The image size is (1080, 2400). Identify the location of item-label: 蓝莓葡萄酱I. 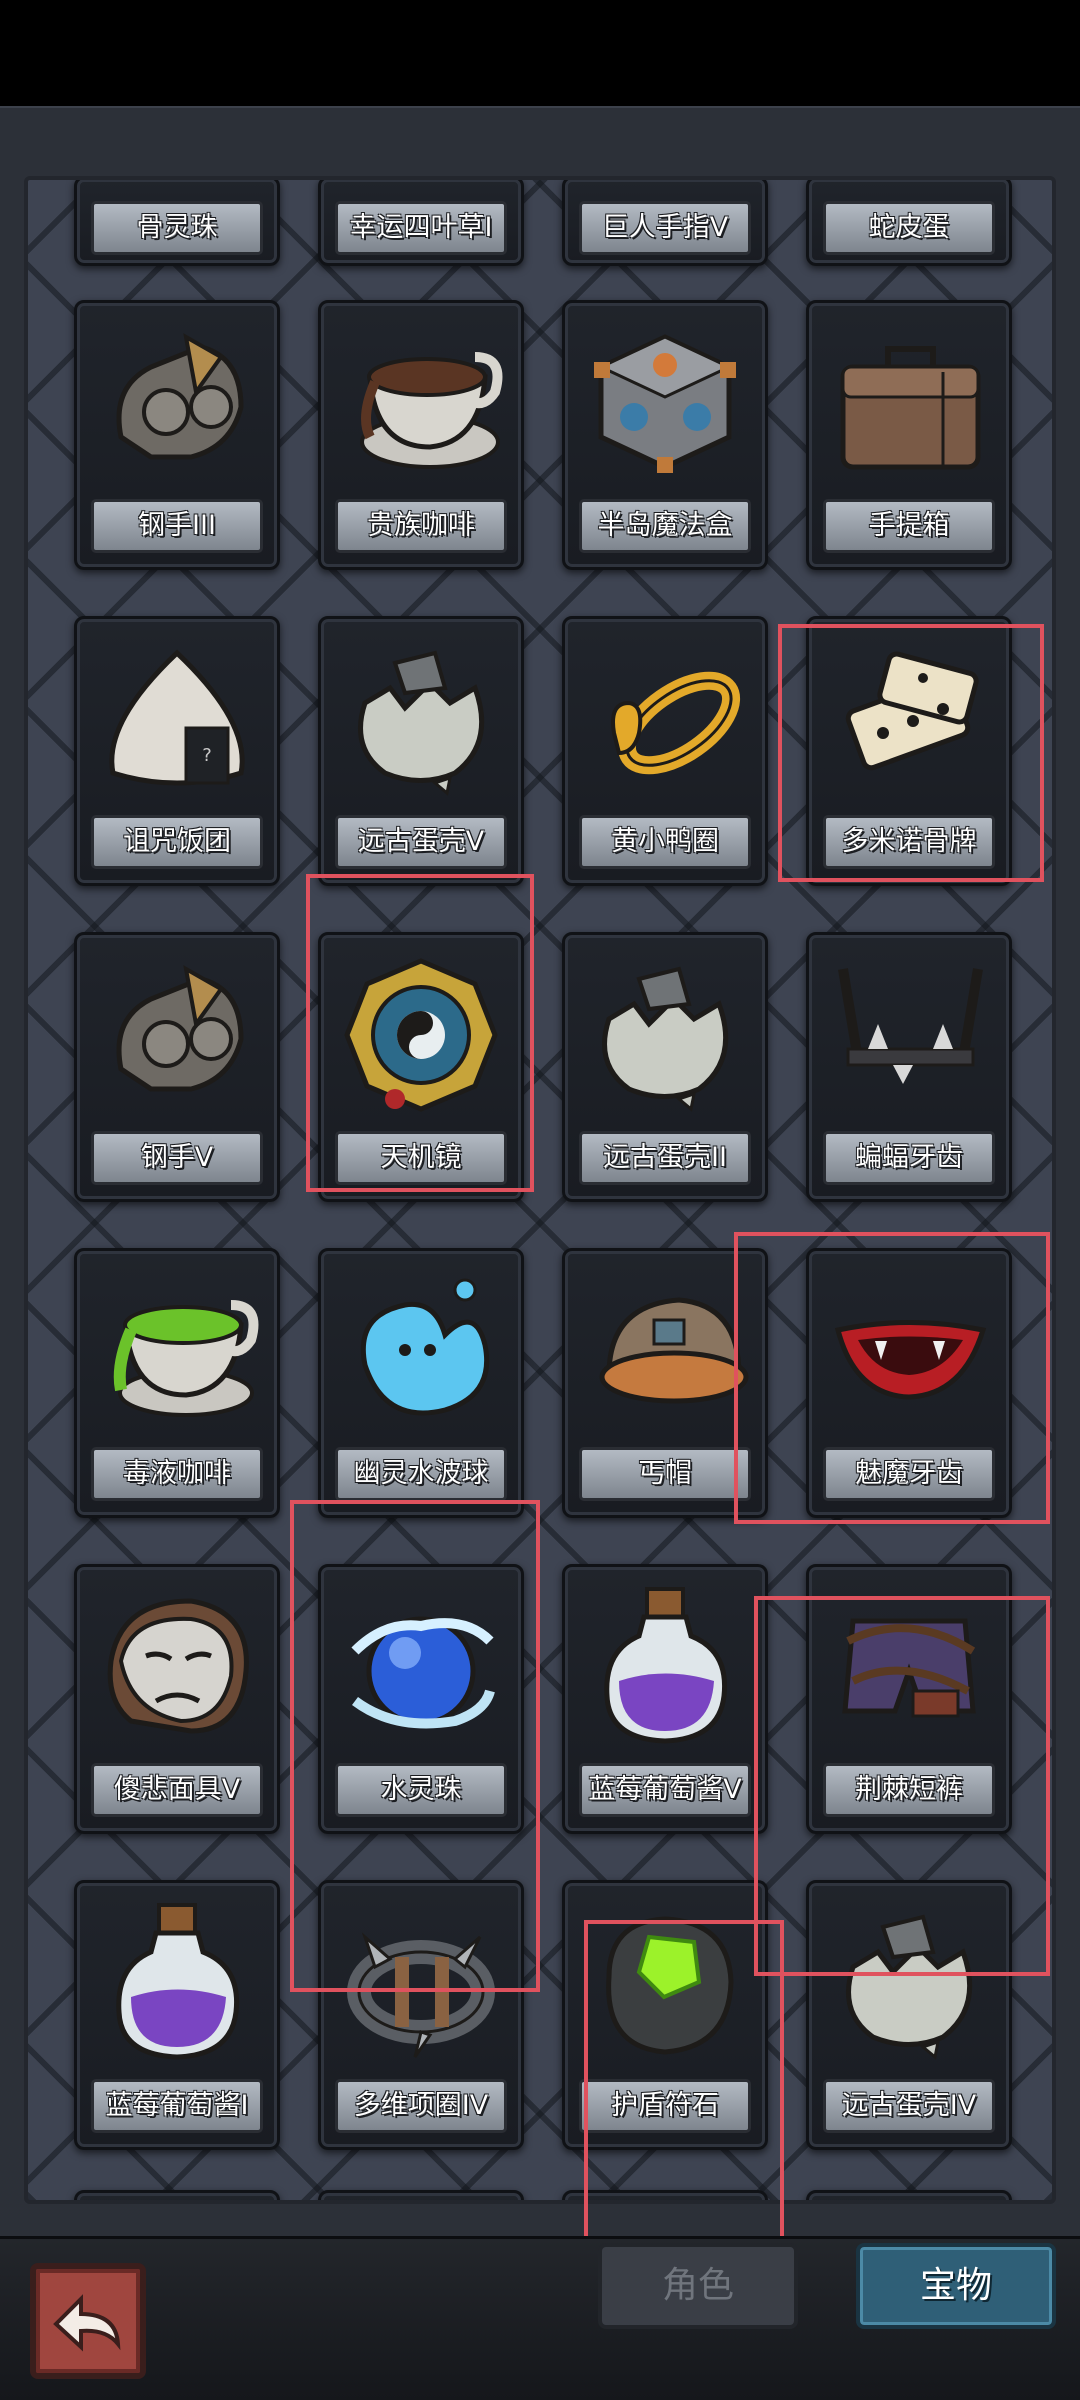
(177, 2106).